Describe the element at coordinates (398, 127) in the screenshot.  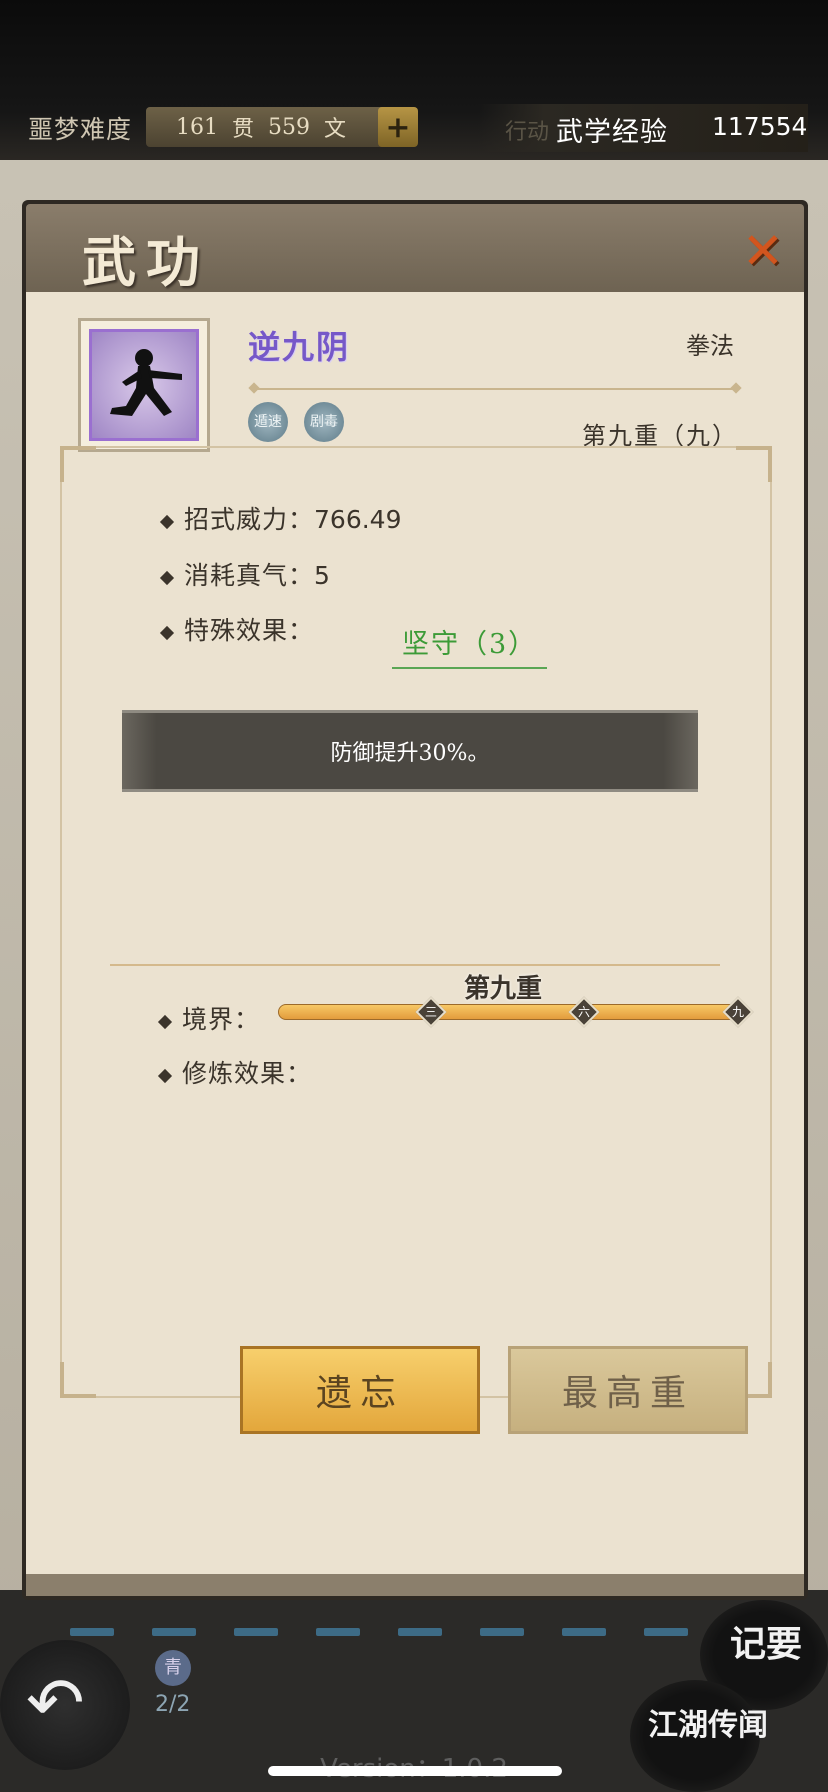
I see `add-currency-button: +` at that location.